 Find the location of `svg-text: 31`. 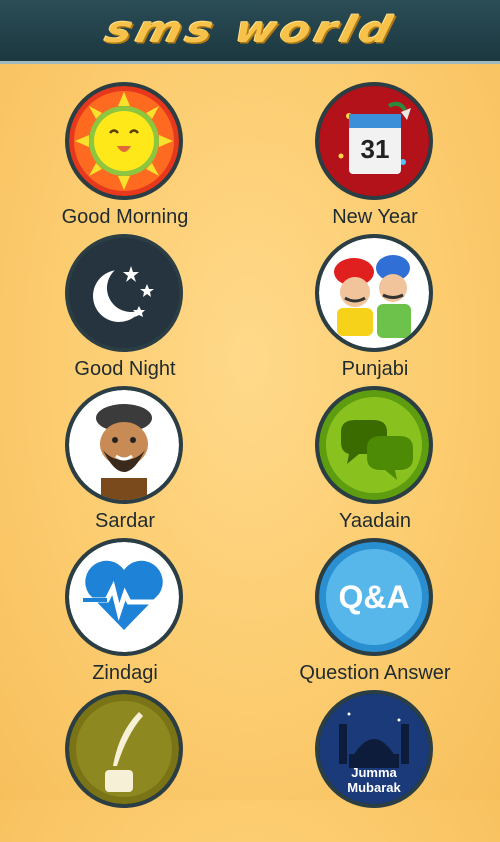

svg-text: 31 is located at coordinates (375, 149).